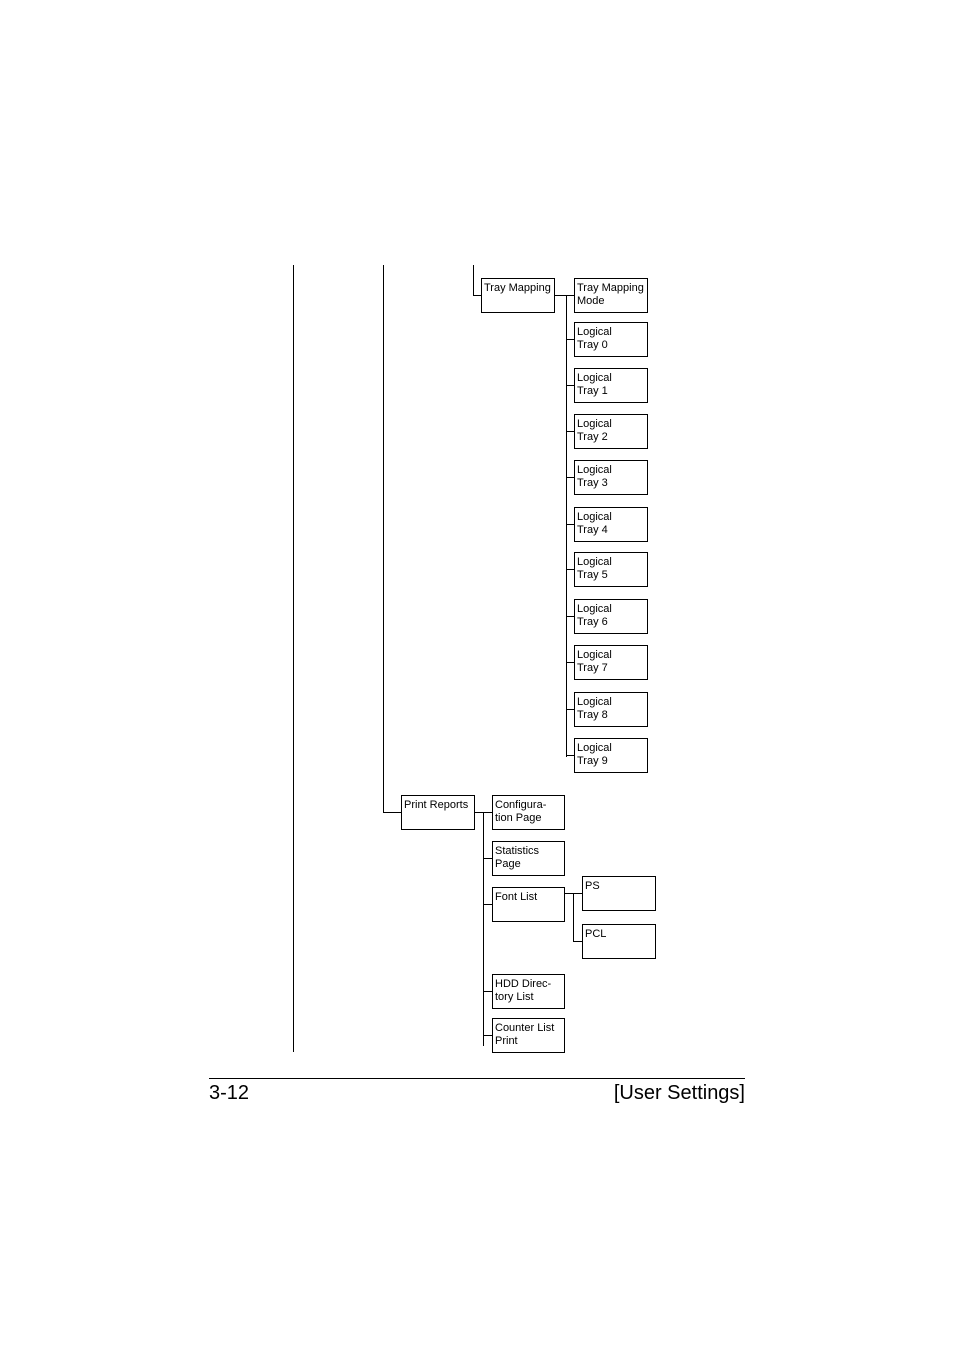 The height and width of the screenshot is (1350, 954). I want to click on node-pcl: PCL, so click(619, 941).